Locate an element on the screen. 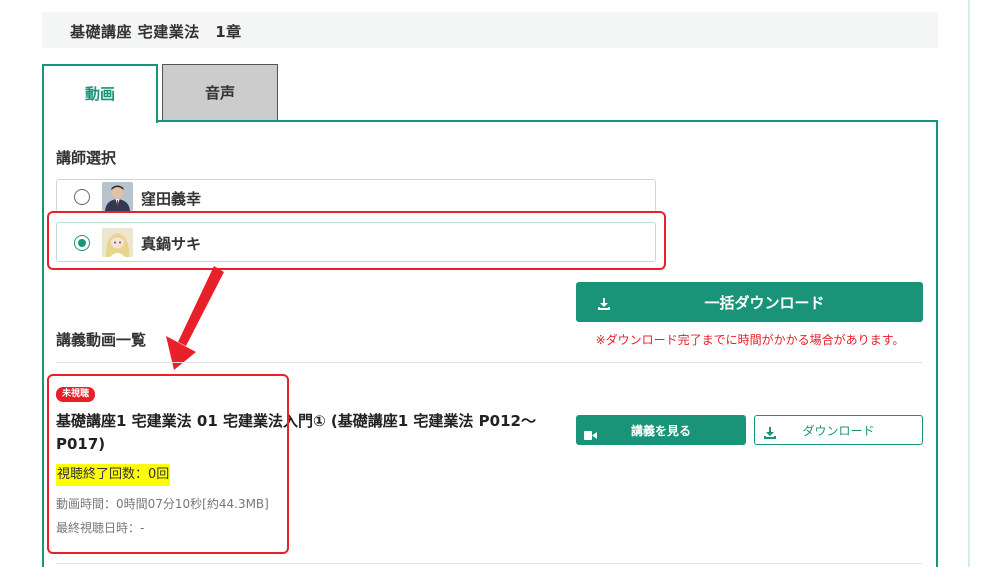 This screenshot has height=567, width=982. download-button: ダウンロード is located at coordinates (838, 430).